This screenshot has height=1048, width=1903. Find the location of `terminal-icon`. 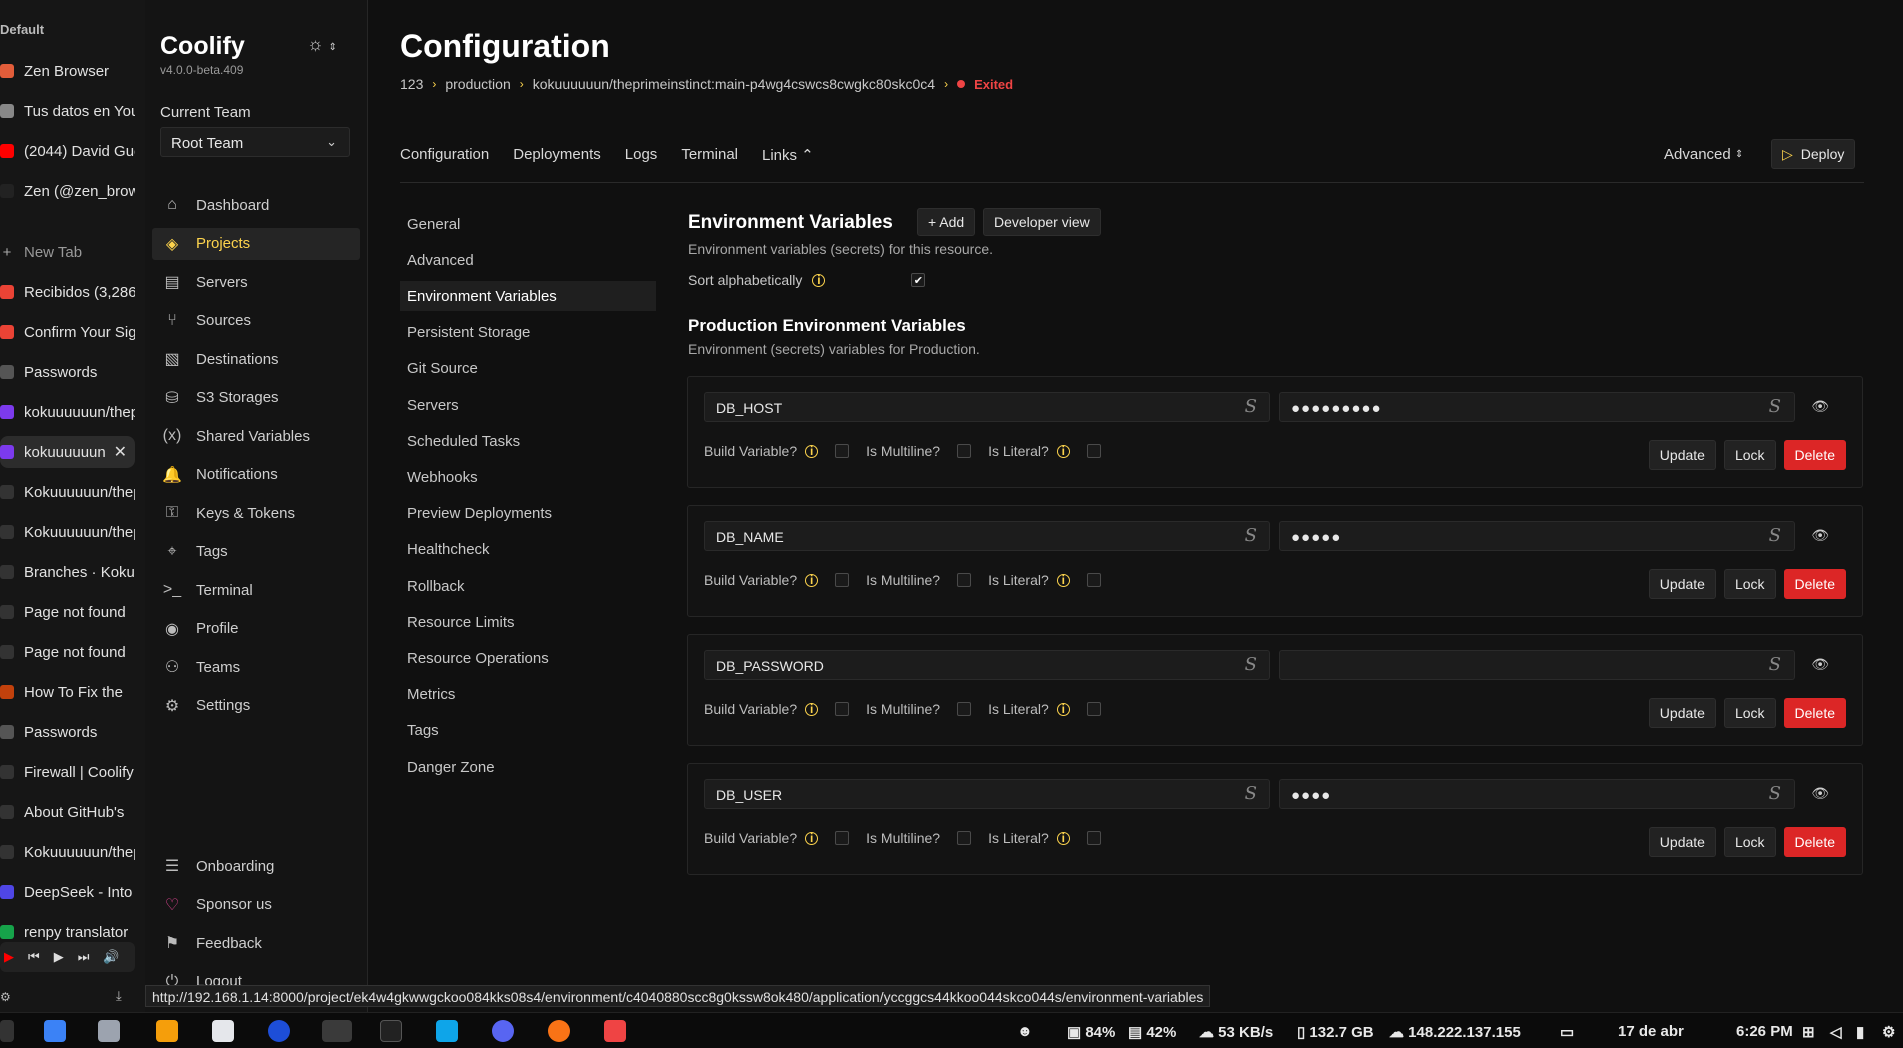

terminal-icon is located at coordinates (391, 1031).